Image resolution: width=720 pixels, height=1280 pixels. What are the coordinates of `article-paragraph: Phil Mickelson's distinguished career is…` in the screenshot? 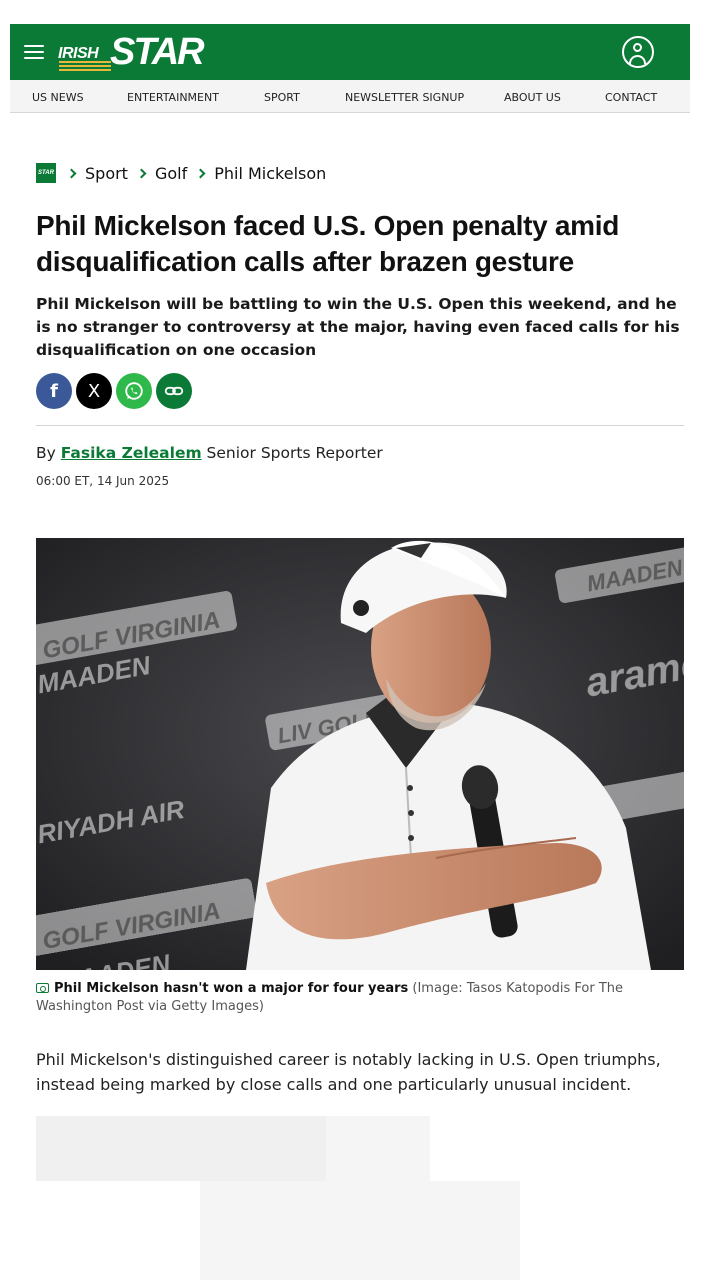 It's located at (348, 1072).